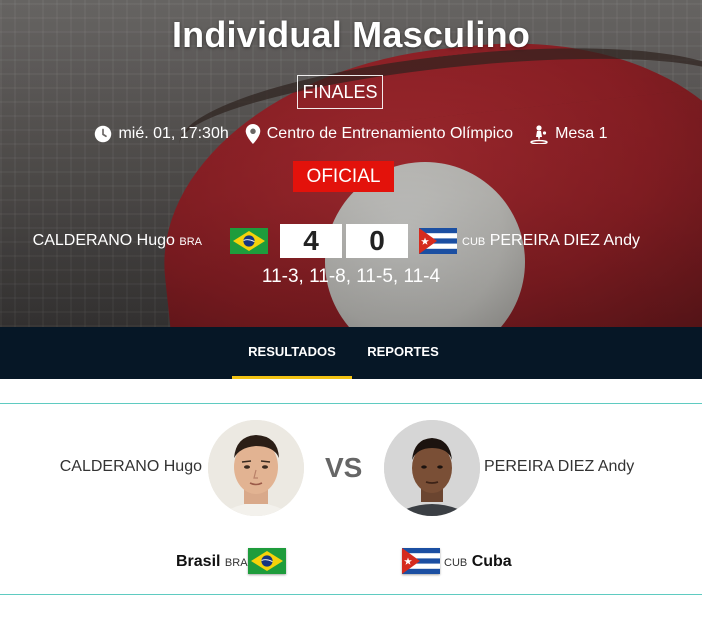 The width and height of the screenshot is (702, 625). What do you see at coordinates (351, 403) in the screenshot?
I see `divider-top` at bounding box center [351, 403].